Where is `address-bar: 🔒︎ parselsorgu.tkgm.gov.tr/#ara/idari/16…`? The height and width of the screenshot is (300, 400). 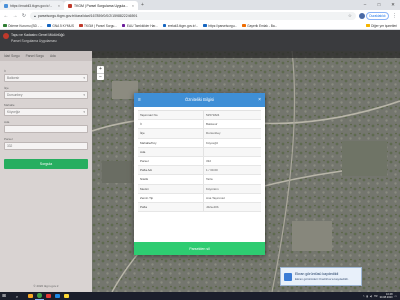
address-bar: 🔒︎ parselsorgu.tkgm.gov.tr/#ara/idari/16… is located at coordinates (193, 16).